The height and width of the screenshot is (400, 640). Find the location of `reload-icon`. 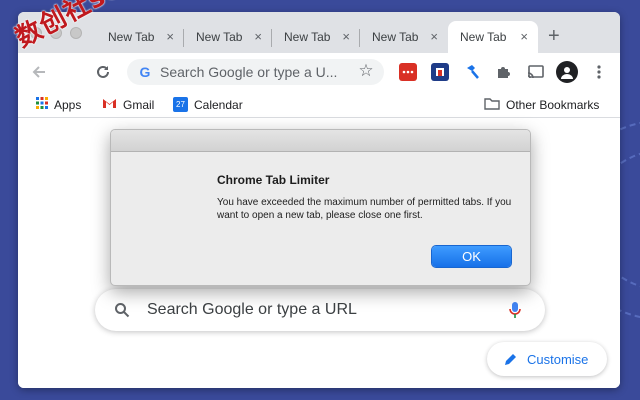

reload-icon is located at coordinates (103, 72).